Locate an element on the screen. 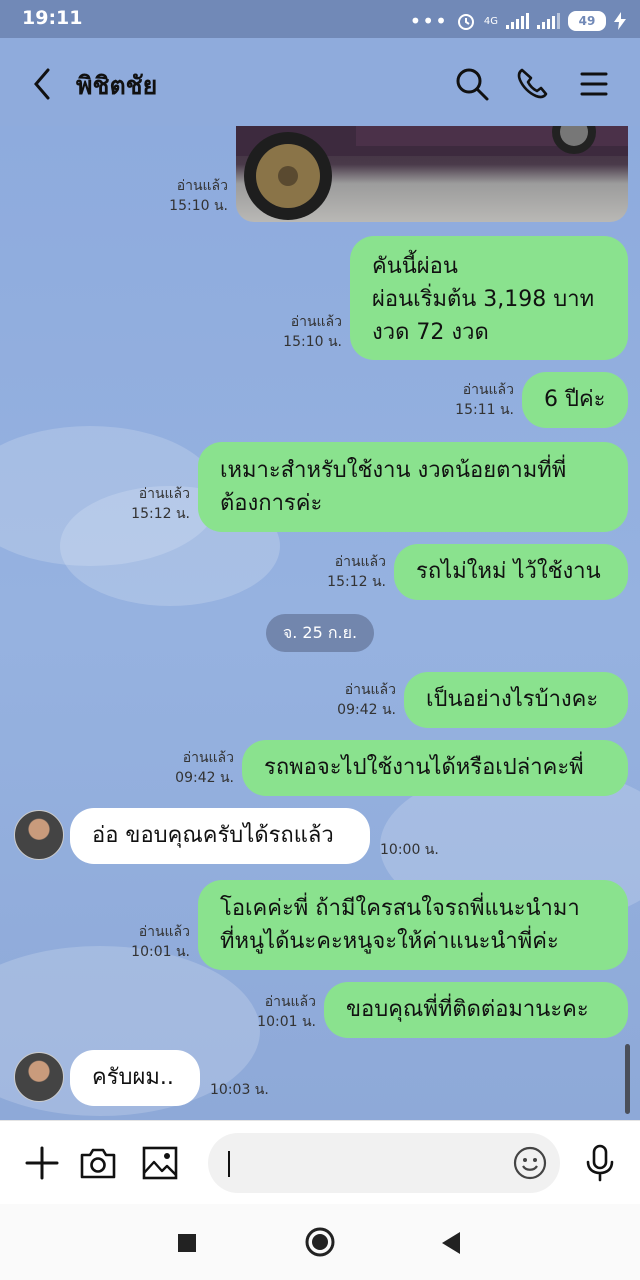  received-message: ครับผม.. is located at coordinates (135, 1078).